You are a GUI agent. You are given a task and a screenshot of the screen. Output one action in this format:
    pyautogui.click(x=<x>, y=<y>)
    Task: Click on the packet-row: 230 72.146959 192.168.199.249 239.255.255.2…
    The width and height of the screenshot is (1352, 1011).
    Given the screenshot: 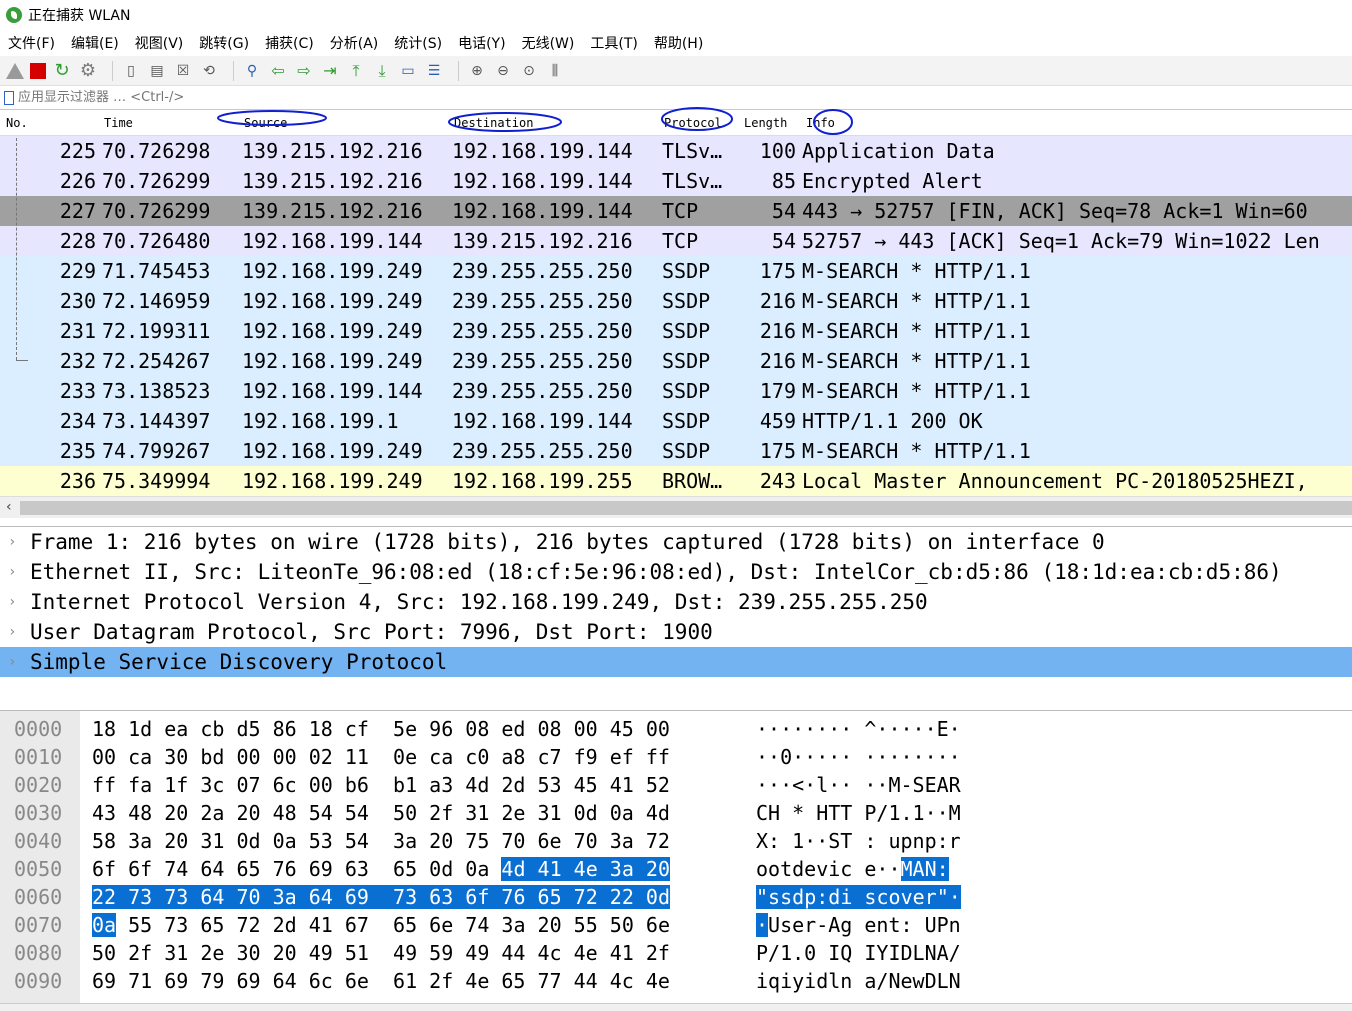 What is the action you would take?
    pyautogui.click(x=676, y=301)
    